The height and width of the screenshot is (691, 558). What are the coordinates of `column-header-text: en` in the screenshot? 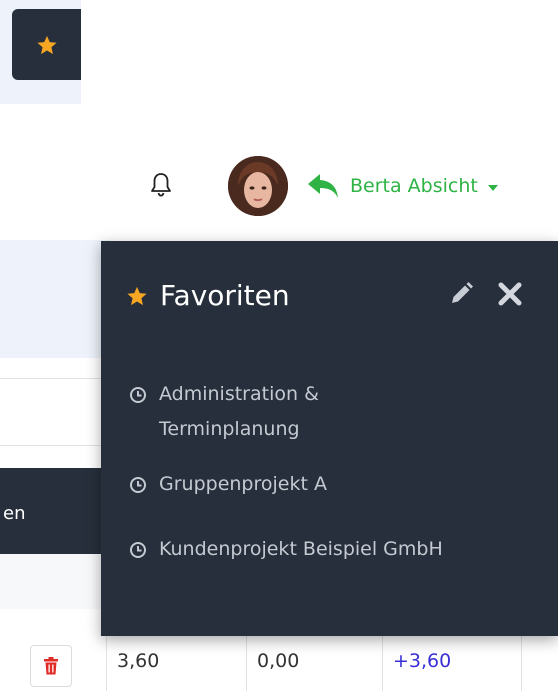 It's located at (14, 513).